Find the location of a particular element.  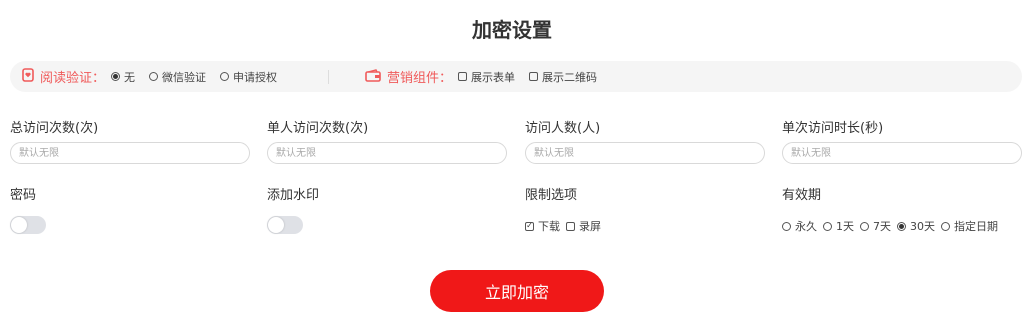

total-visits-label: 总访问次数(次) is located at coordinates (54, 128).